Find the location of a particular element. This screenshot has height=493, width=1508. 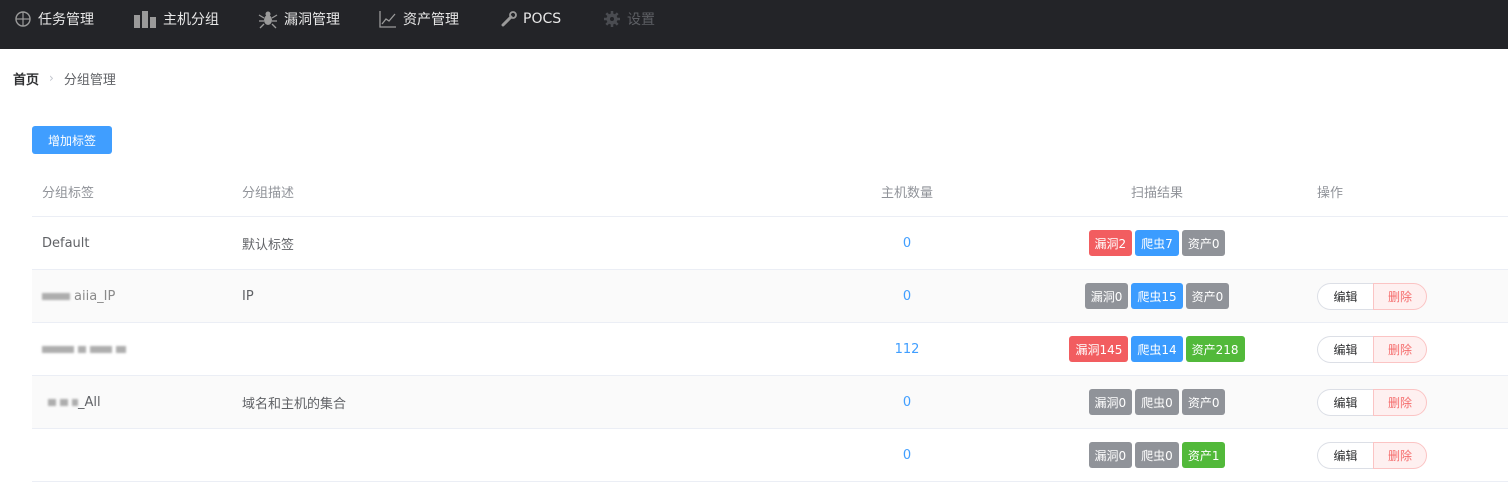

nav-item-host-groups: 主机分组 is located at coordinates (176, 19).